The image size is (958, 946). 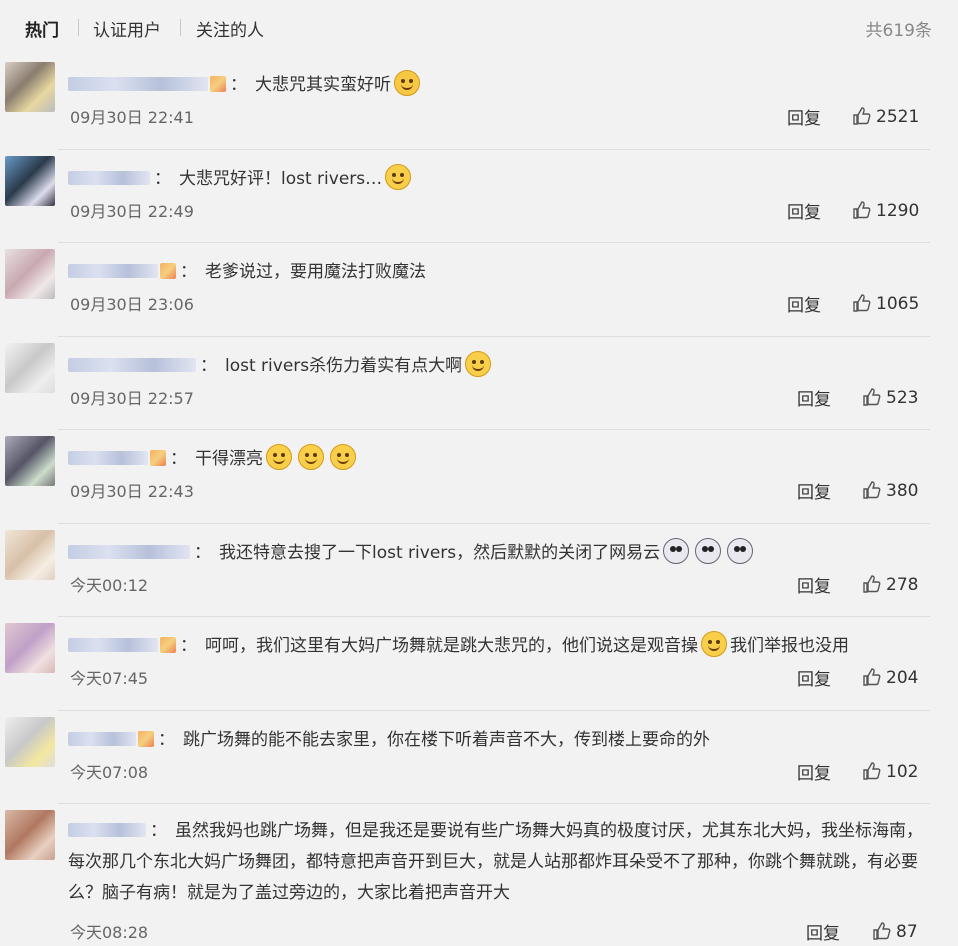 I want to click on comment-text: 老爹说过，要用魔法打败魔法, so click(x=315, y=272).